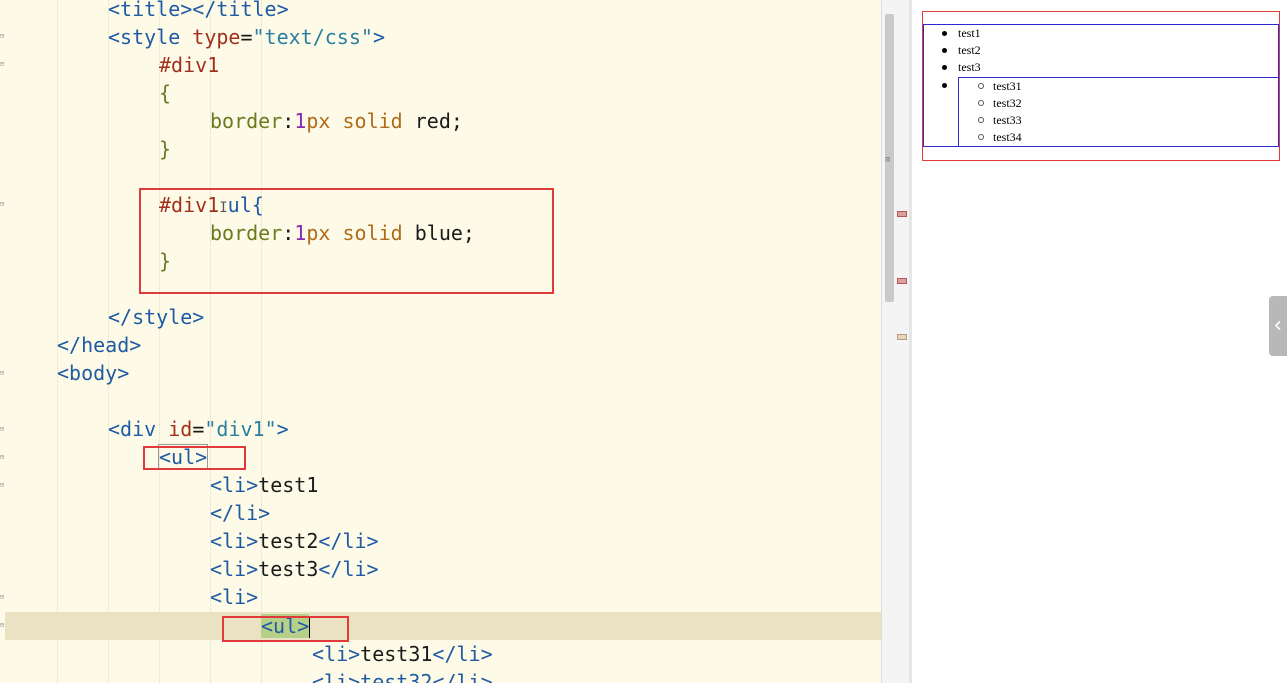 The height and width of the screenshot is (683, 1287). I want to click on brace: }, so click(165, 149).